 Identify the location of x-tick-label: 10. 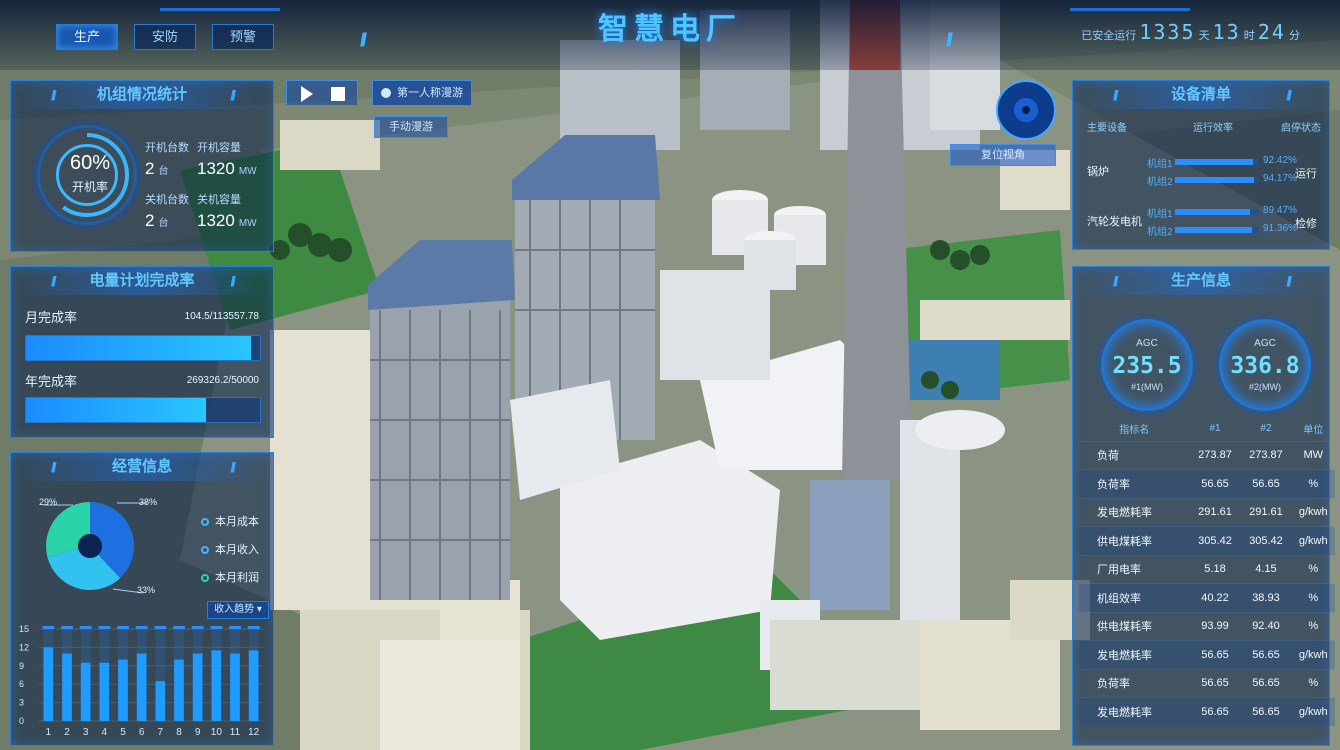
(217, 732).